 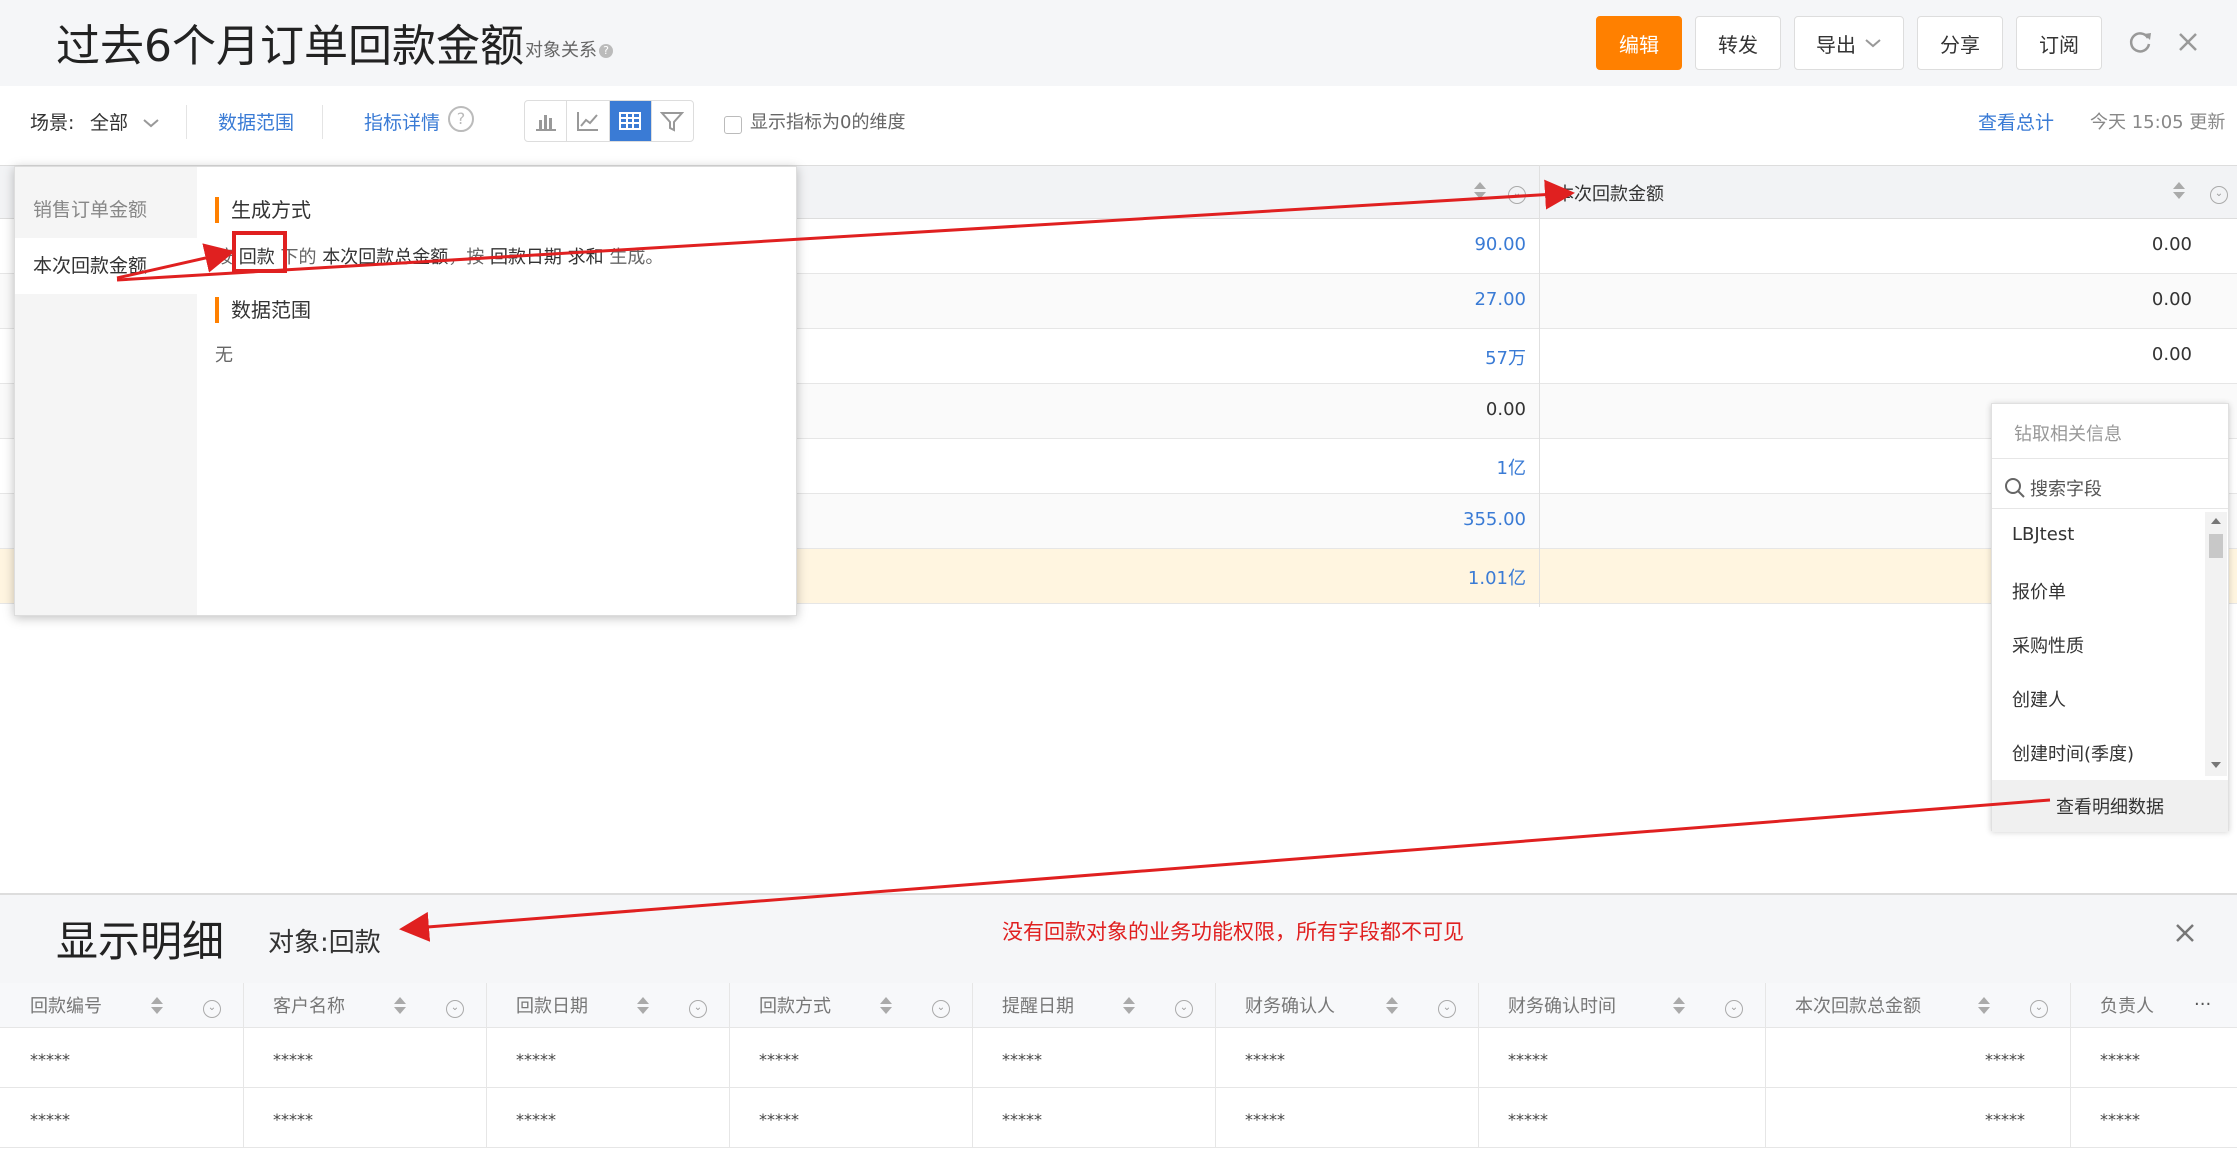 I want to click on page-title: 过去6个月订单回款金额, so click(x=290, y=46).